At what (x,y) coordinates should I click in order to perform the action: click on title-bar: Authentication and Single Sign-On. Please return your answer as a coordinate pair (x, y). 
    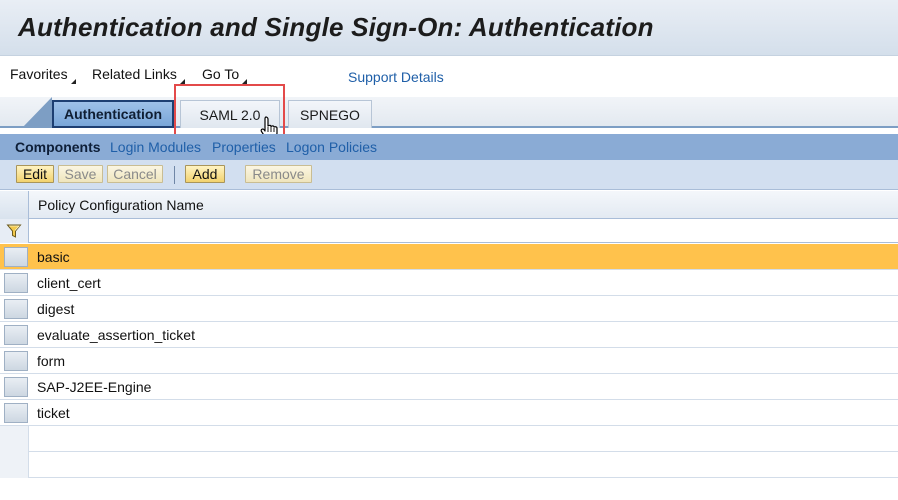
    Looking at the image, I should click on (449, 28).